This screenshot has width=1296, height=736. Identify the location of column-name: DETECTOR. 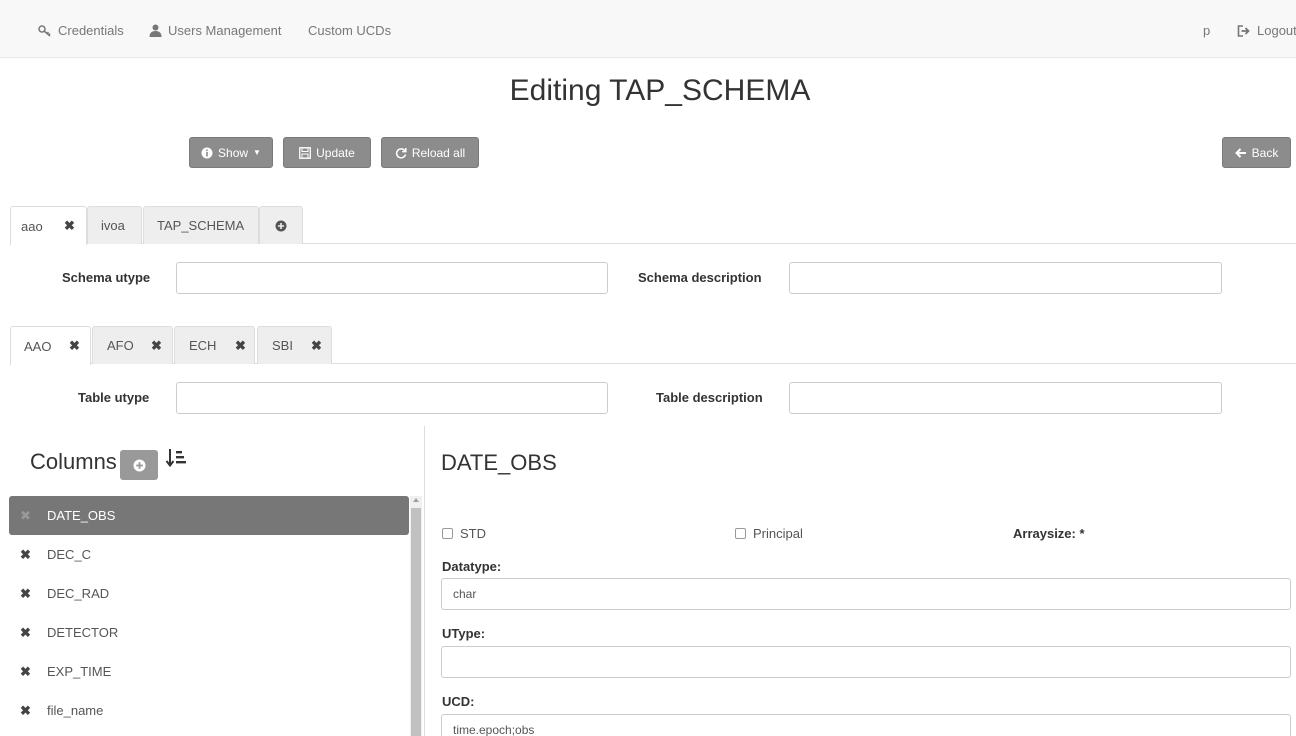
(83, 632).